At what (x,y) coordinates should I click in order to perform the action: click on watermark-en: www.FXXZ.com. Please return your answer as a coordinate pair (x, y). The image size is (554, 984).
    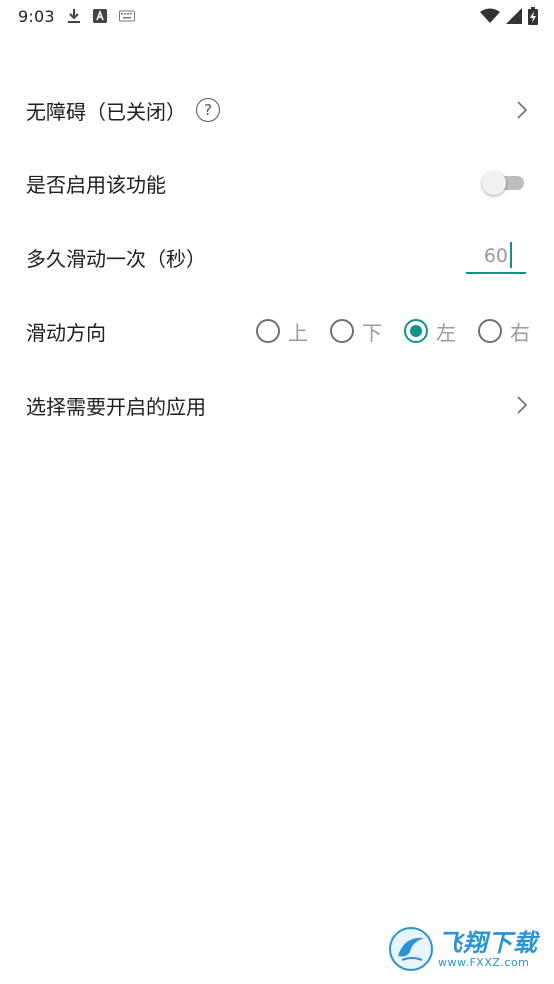
    Looking at the image, I should click on (484, 962).